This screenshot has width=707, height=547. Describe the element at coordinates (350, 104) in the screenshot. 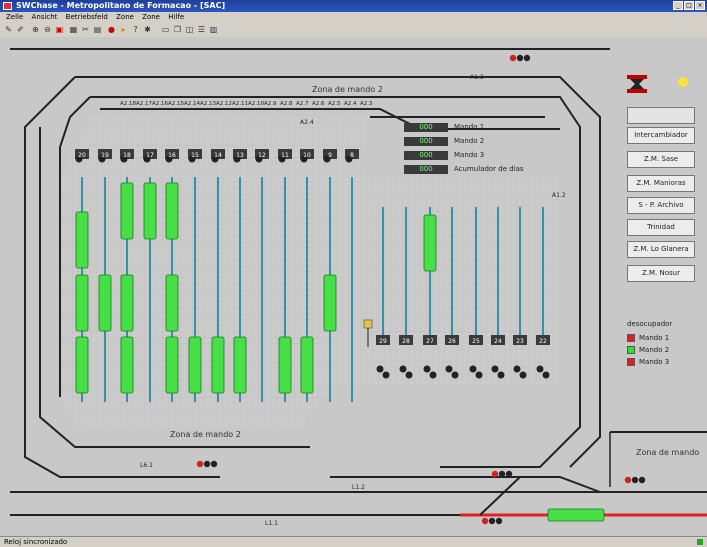

I see `track-label: A2.4` at that location.